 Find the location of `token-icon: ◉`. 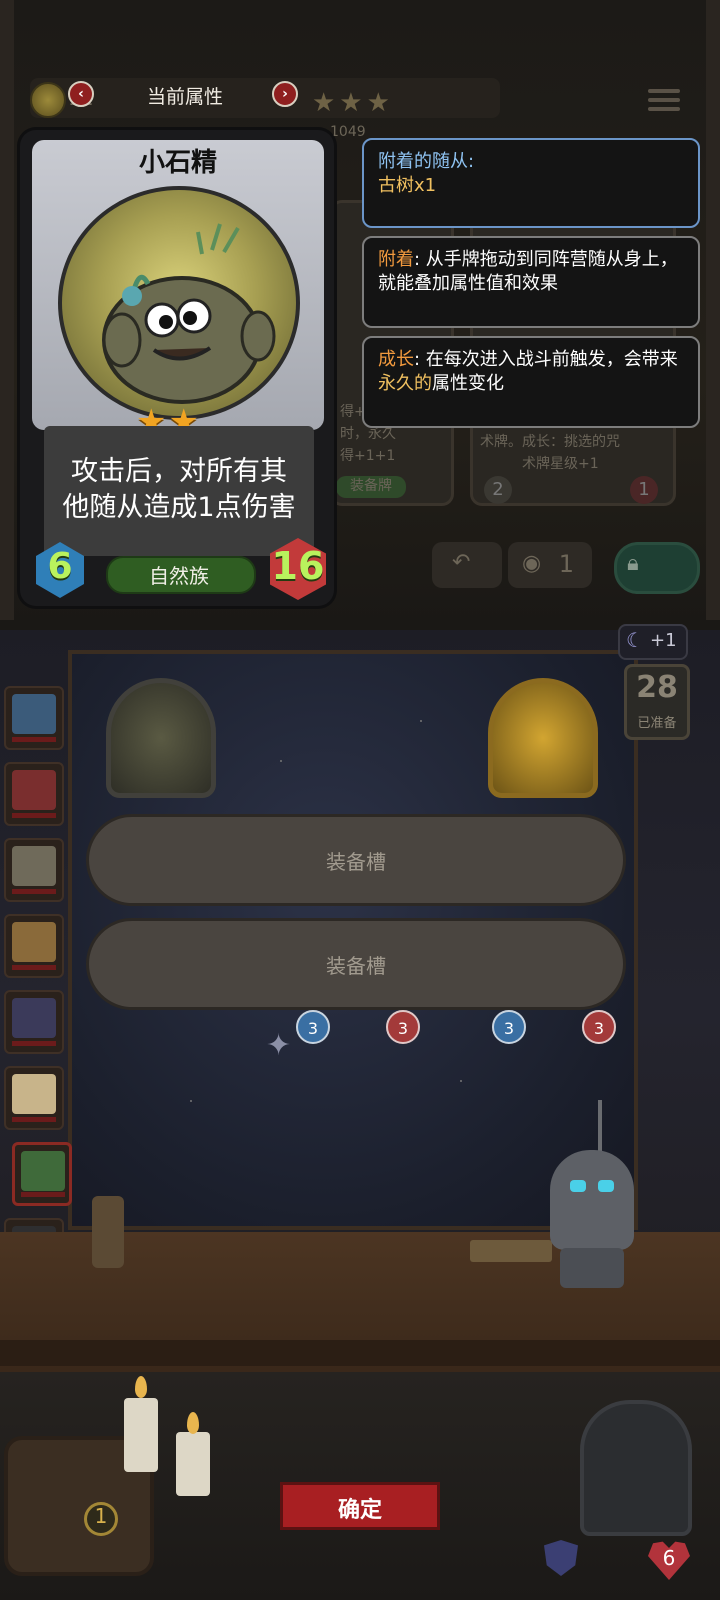

token-icon: ◉ is located at coordinates (532, 563).